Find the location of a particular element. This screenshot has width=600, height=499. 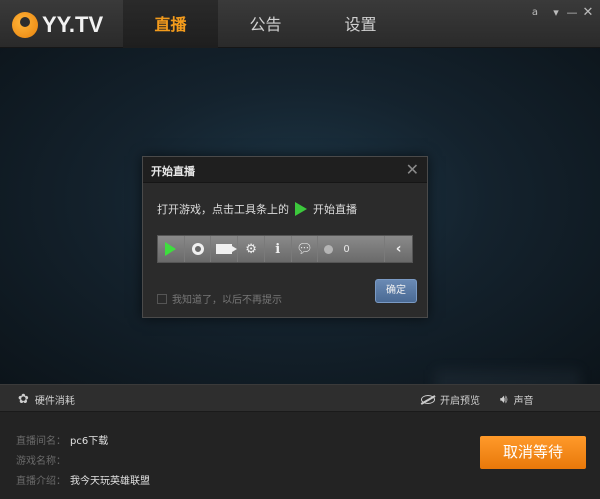

start-live-button is located at coordinates (171, 249).